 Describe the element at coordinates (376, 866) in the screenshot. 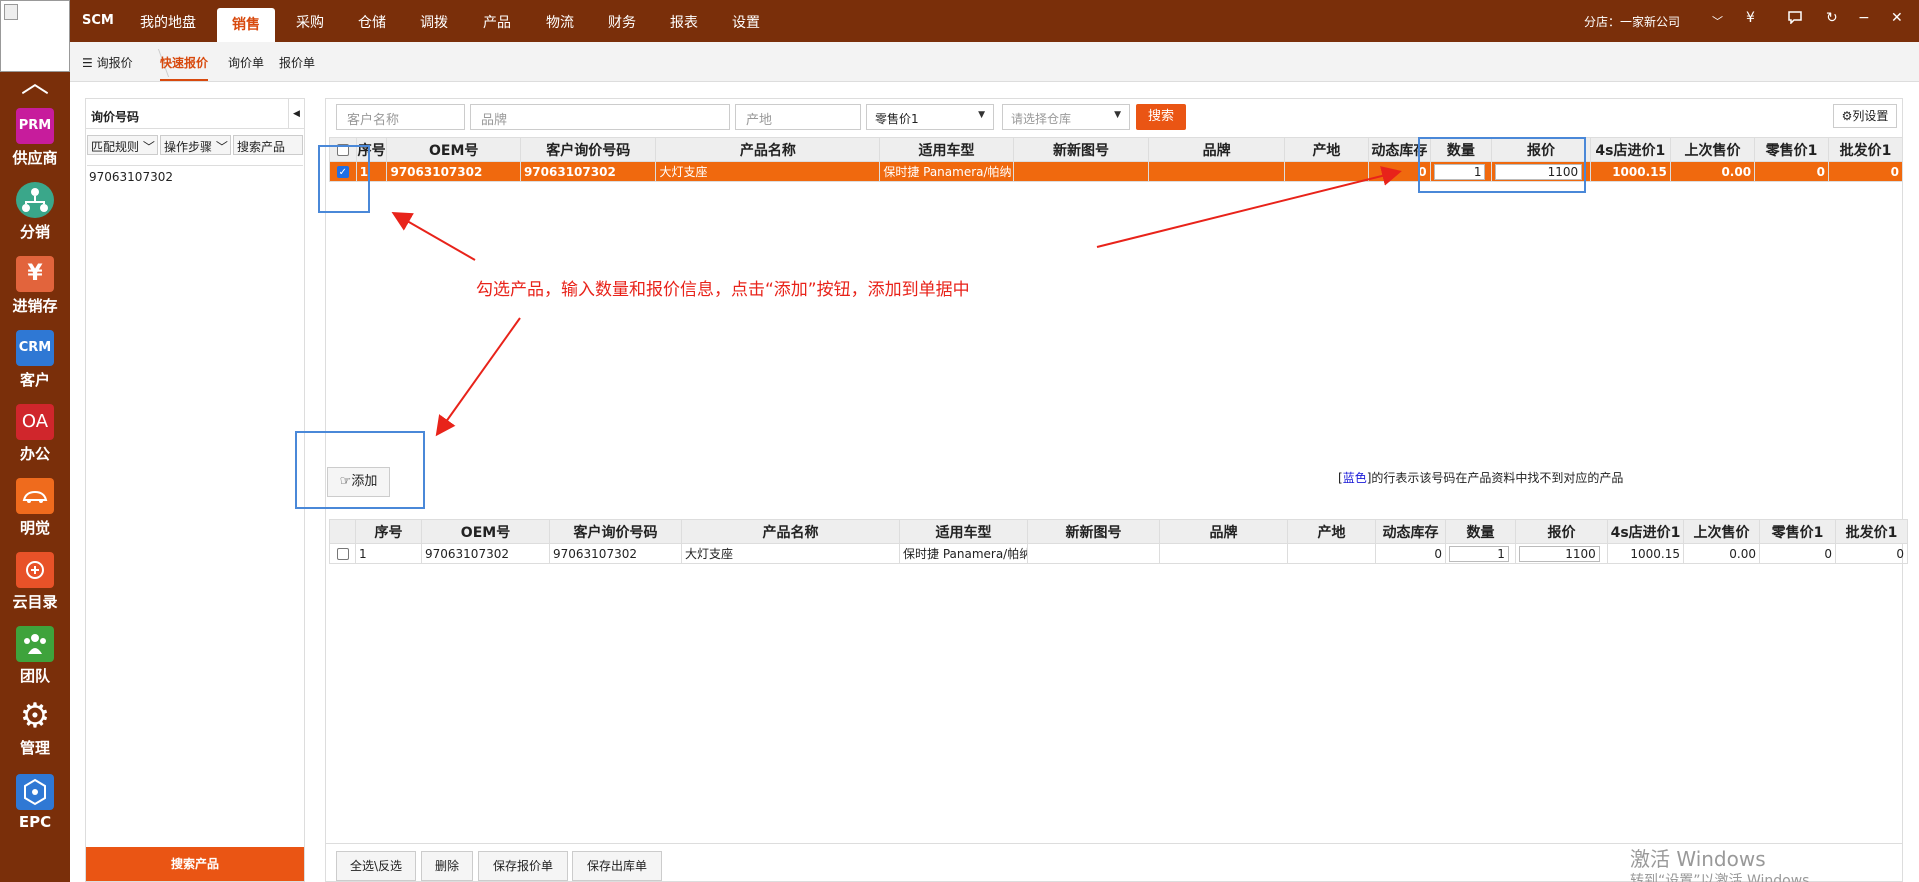

I see `select-all-toggle-button: 全选\反选` at that location.